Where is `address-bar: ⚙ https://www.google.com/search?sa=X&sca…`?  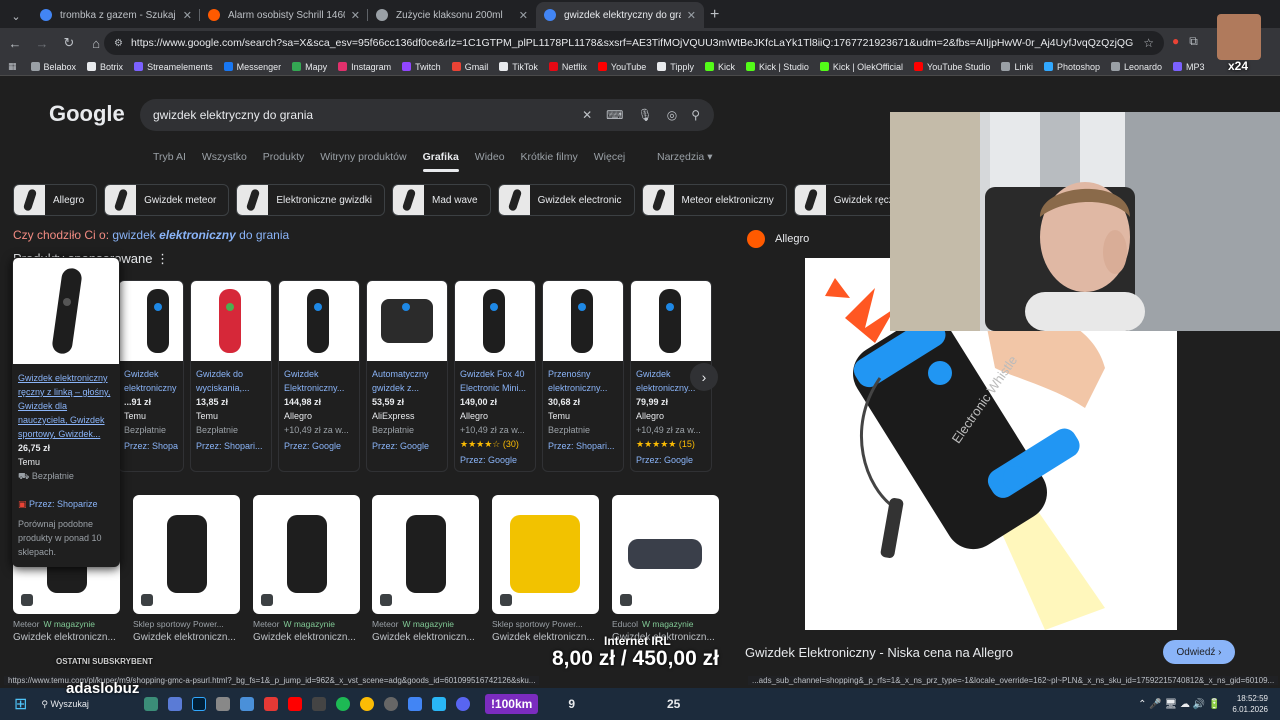 address-bar: ⚙ https://www.google.com/search?sa=X&sca… is located at coordinates (634, 43).